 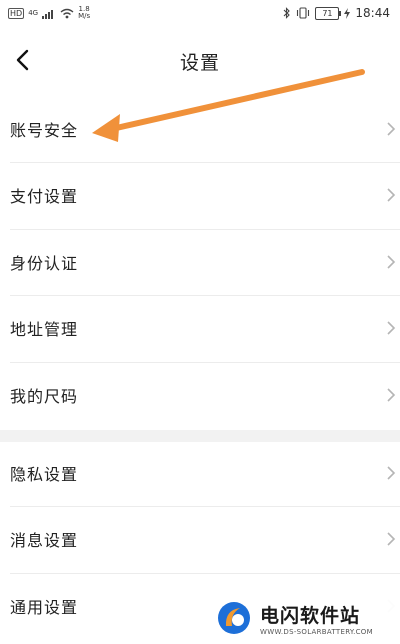 What do you see at coordinates (200, 328) in the screenshot?
I see `settings-item-address: 地址管理` at bounding box center [200, 328].